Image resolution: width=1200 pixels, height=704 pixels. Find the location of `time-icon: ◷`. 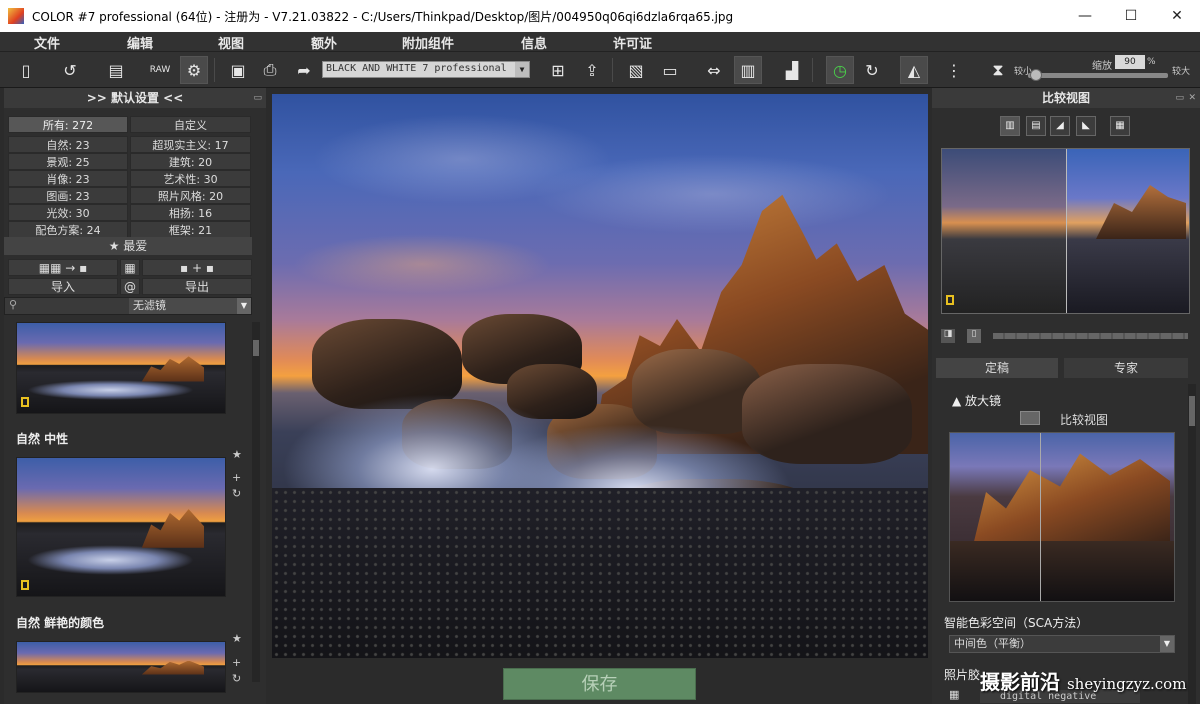

time-icon: ◷ is located at coordinates (840, 70).